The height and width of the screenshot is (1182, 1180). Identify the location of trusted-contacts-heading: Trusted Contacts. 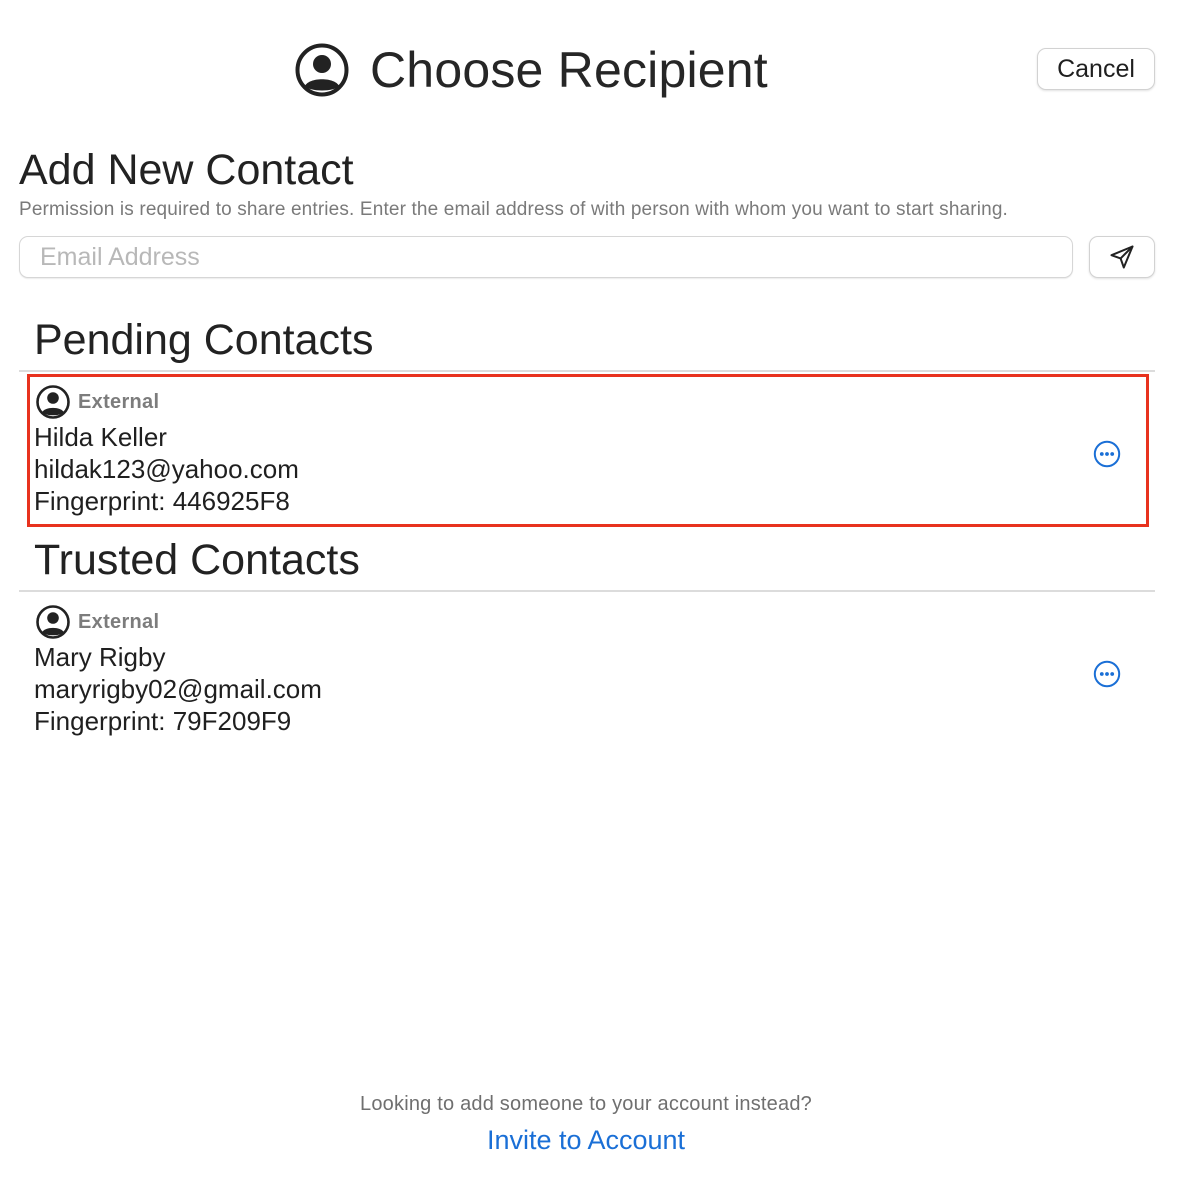
(197, 560).